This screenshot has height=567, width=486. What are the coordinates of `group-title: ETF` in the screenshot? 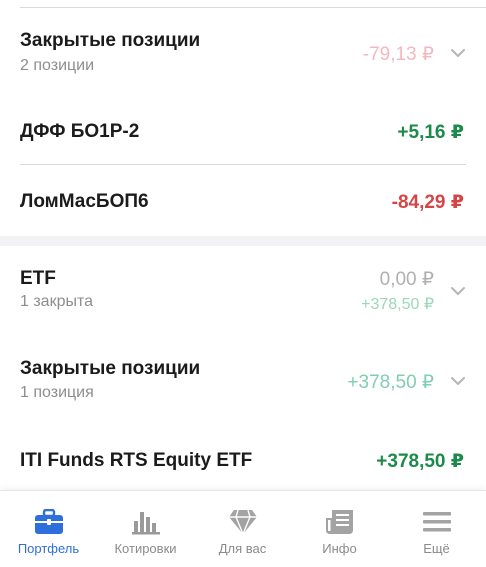 It's located at (38, 278).